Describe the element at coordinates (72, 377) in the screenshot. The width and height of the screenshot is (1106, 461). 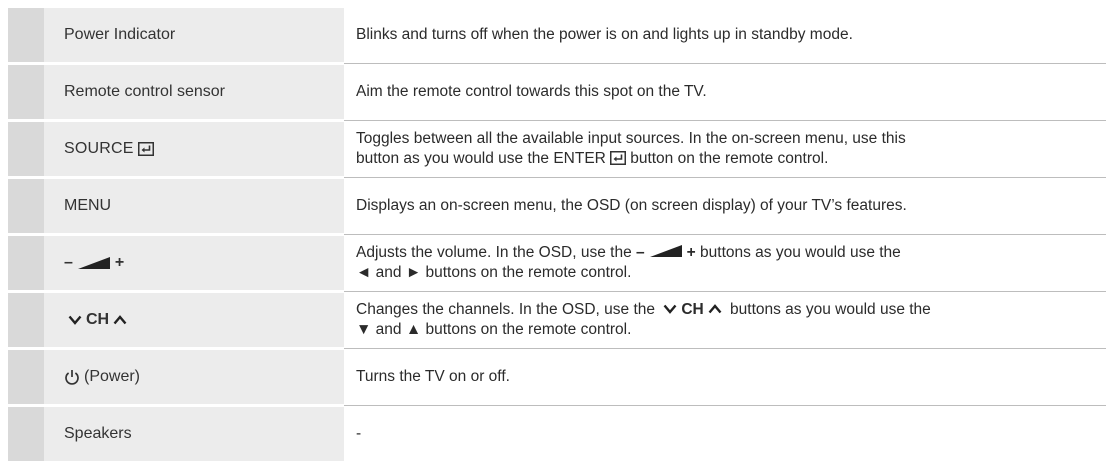
I see `power-icon` at that location.